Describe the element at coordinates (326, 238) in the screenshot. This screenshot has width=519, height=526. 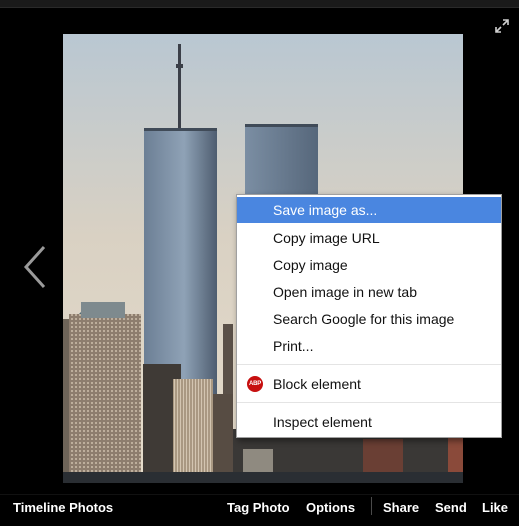
I see `menu-item-label: Copy image URL` at that location.